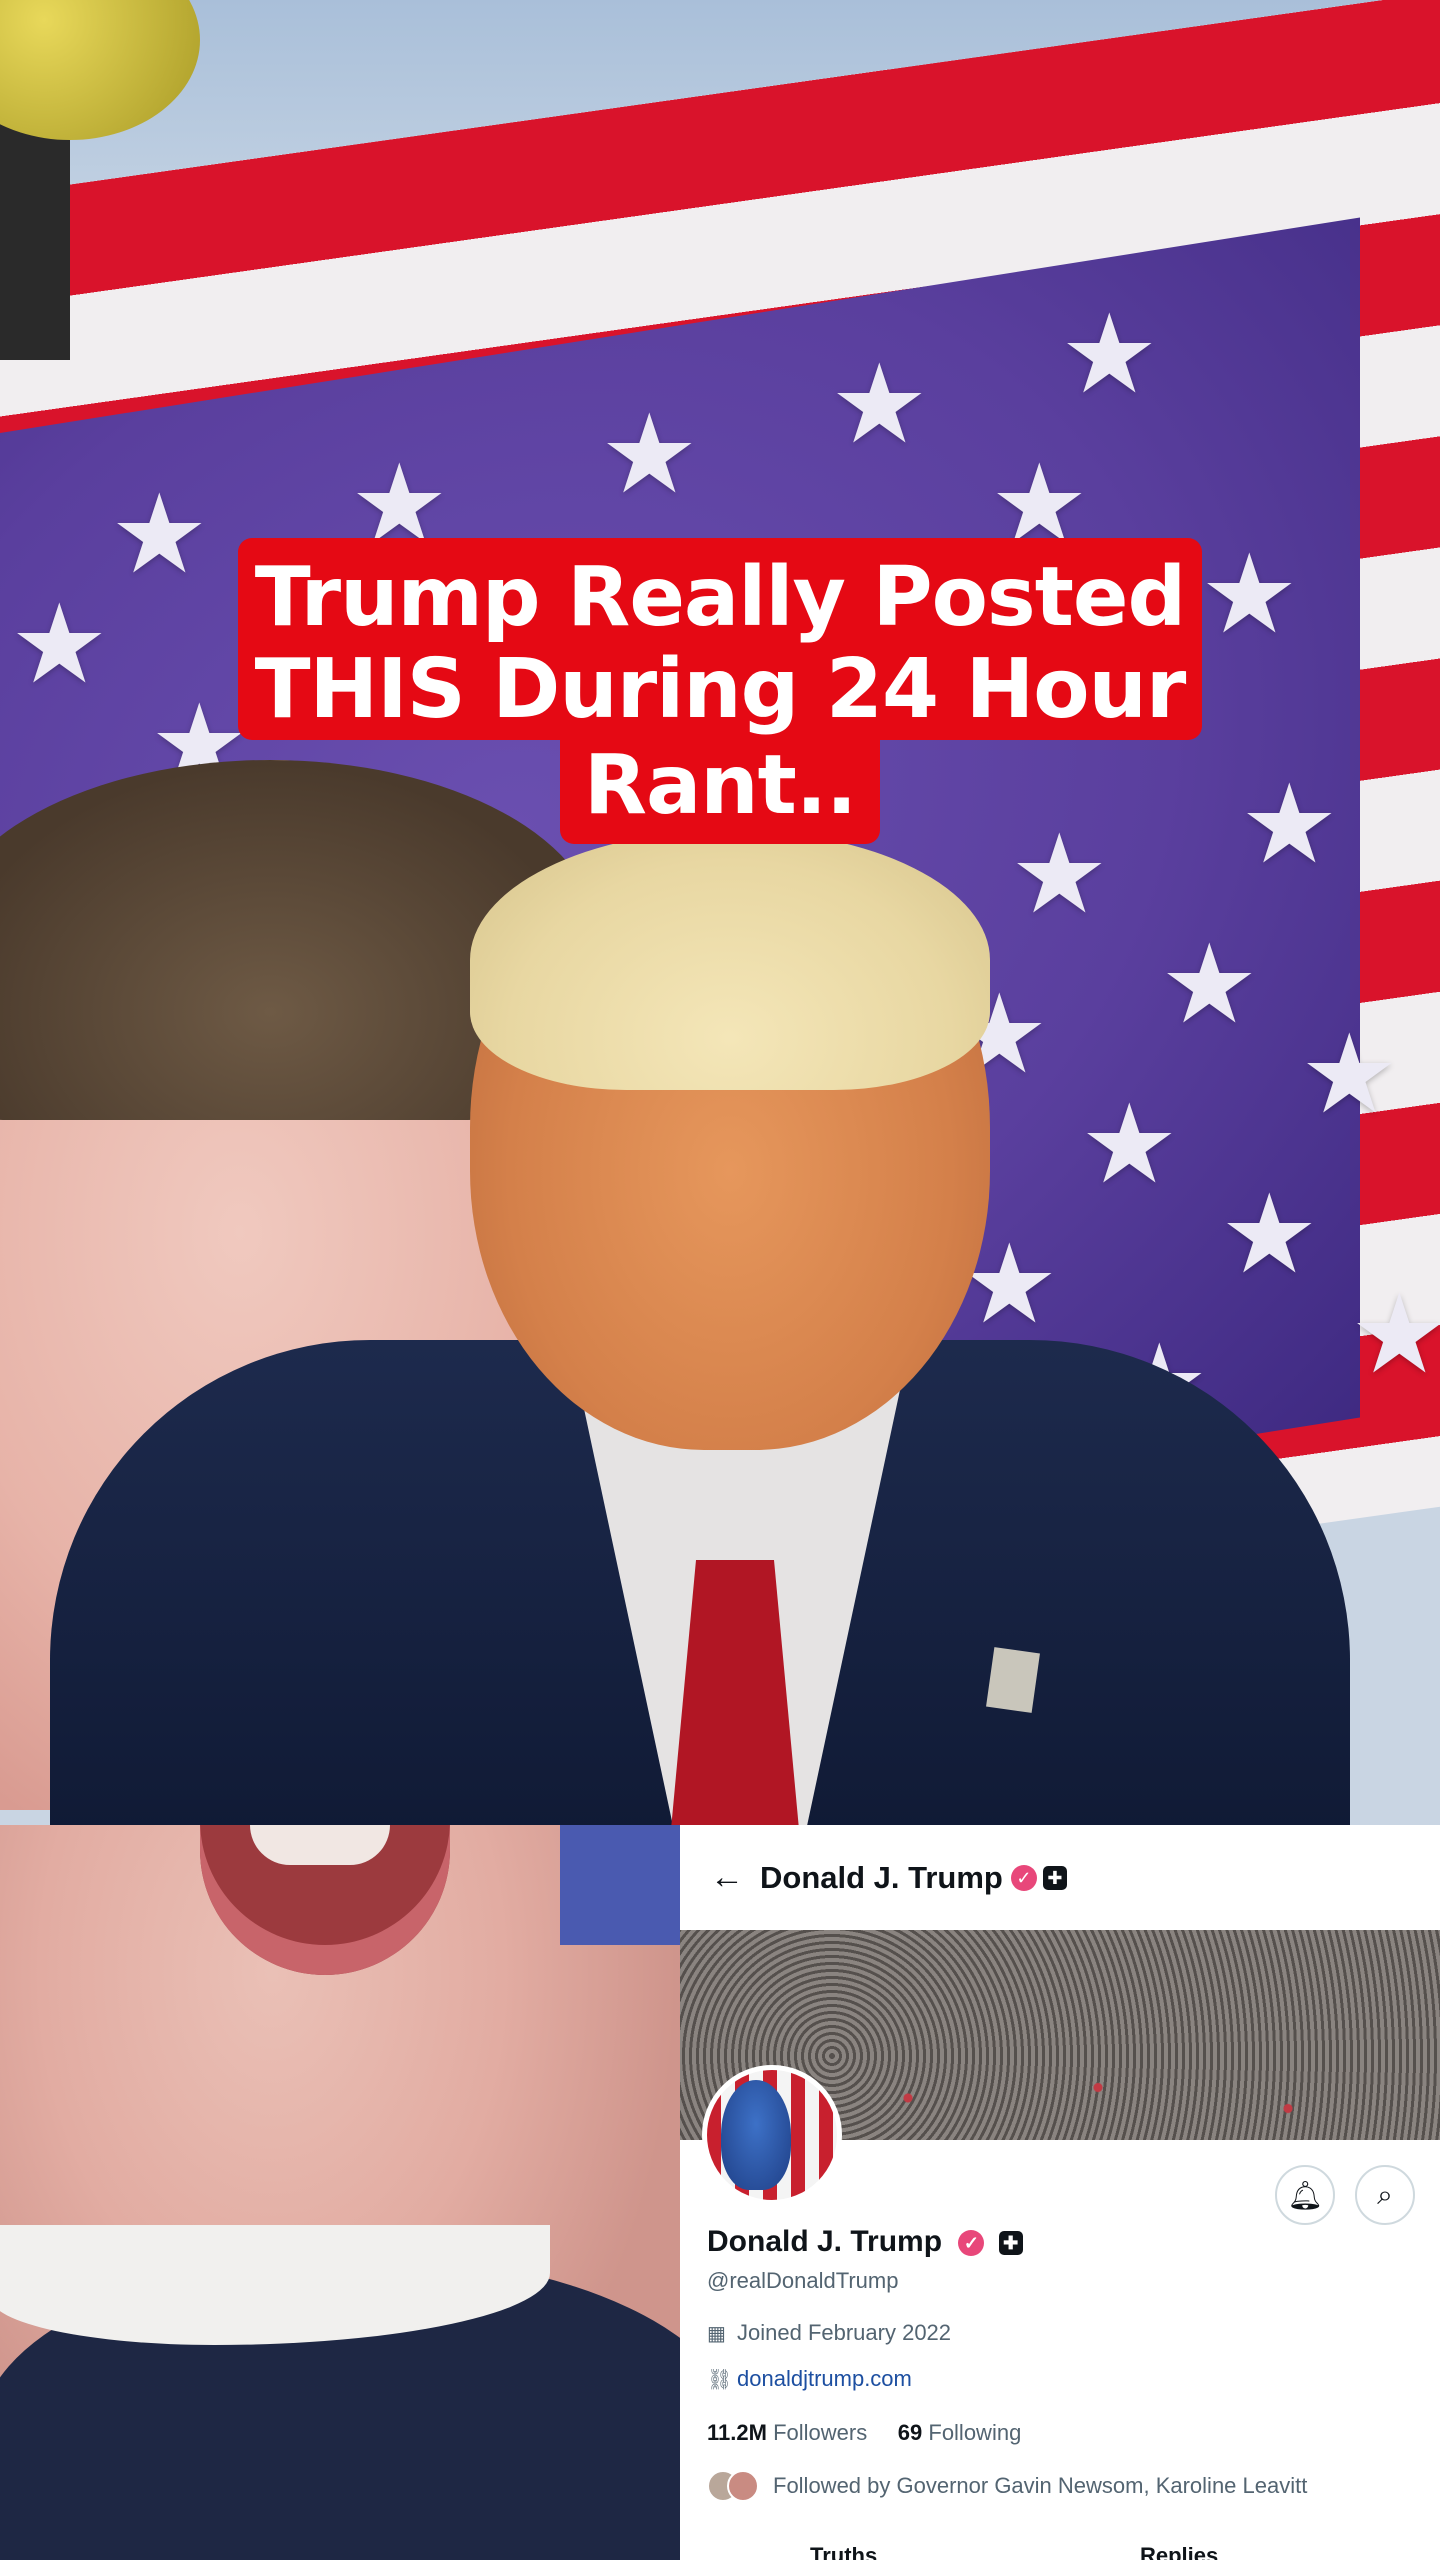 This screenshot has height=2560, width=1440. Describe the element at coordinates (843, 2551) in the screenshot. I see `tab-truths: Truths` at that location.